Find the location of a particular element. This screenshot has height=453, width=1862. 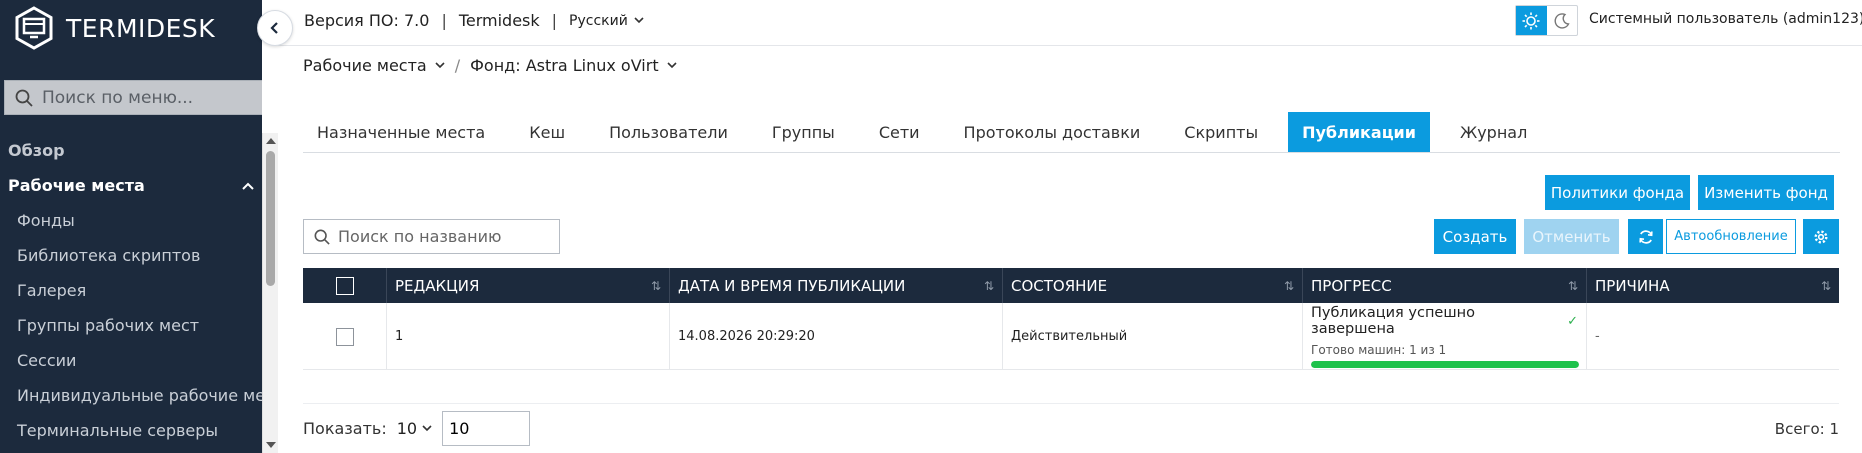

cell-revision: 1 is located at coordinates (528, 336).